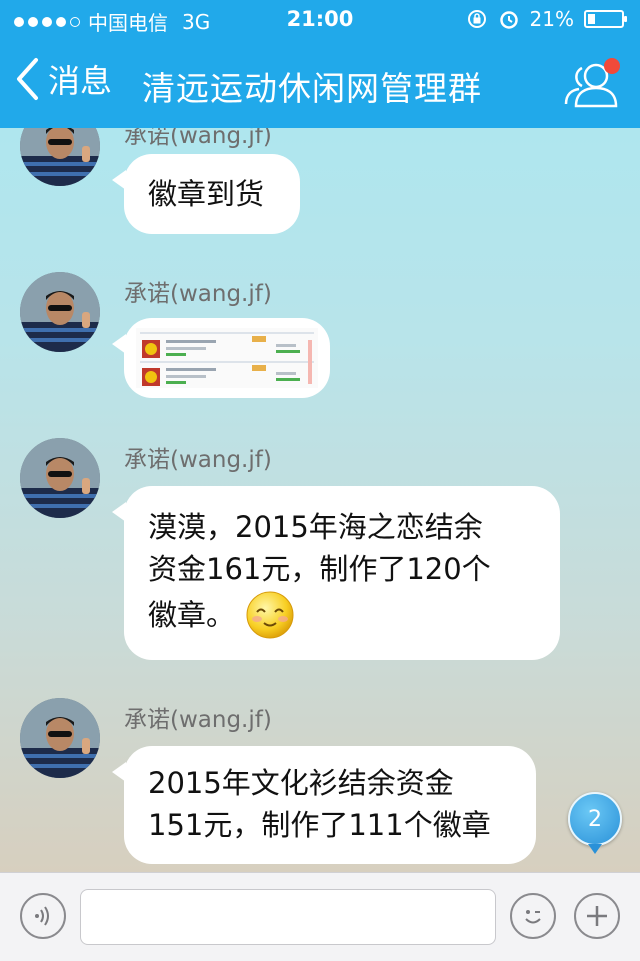 This screenshot has height=961, width=640. Describe the element at coordinates (320, 20) in the screenshot. I see `status-bar: 中国电信 3G 21:00 21%` at that location.